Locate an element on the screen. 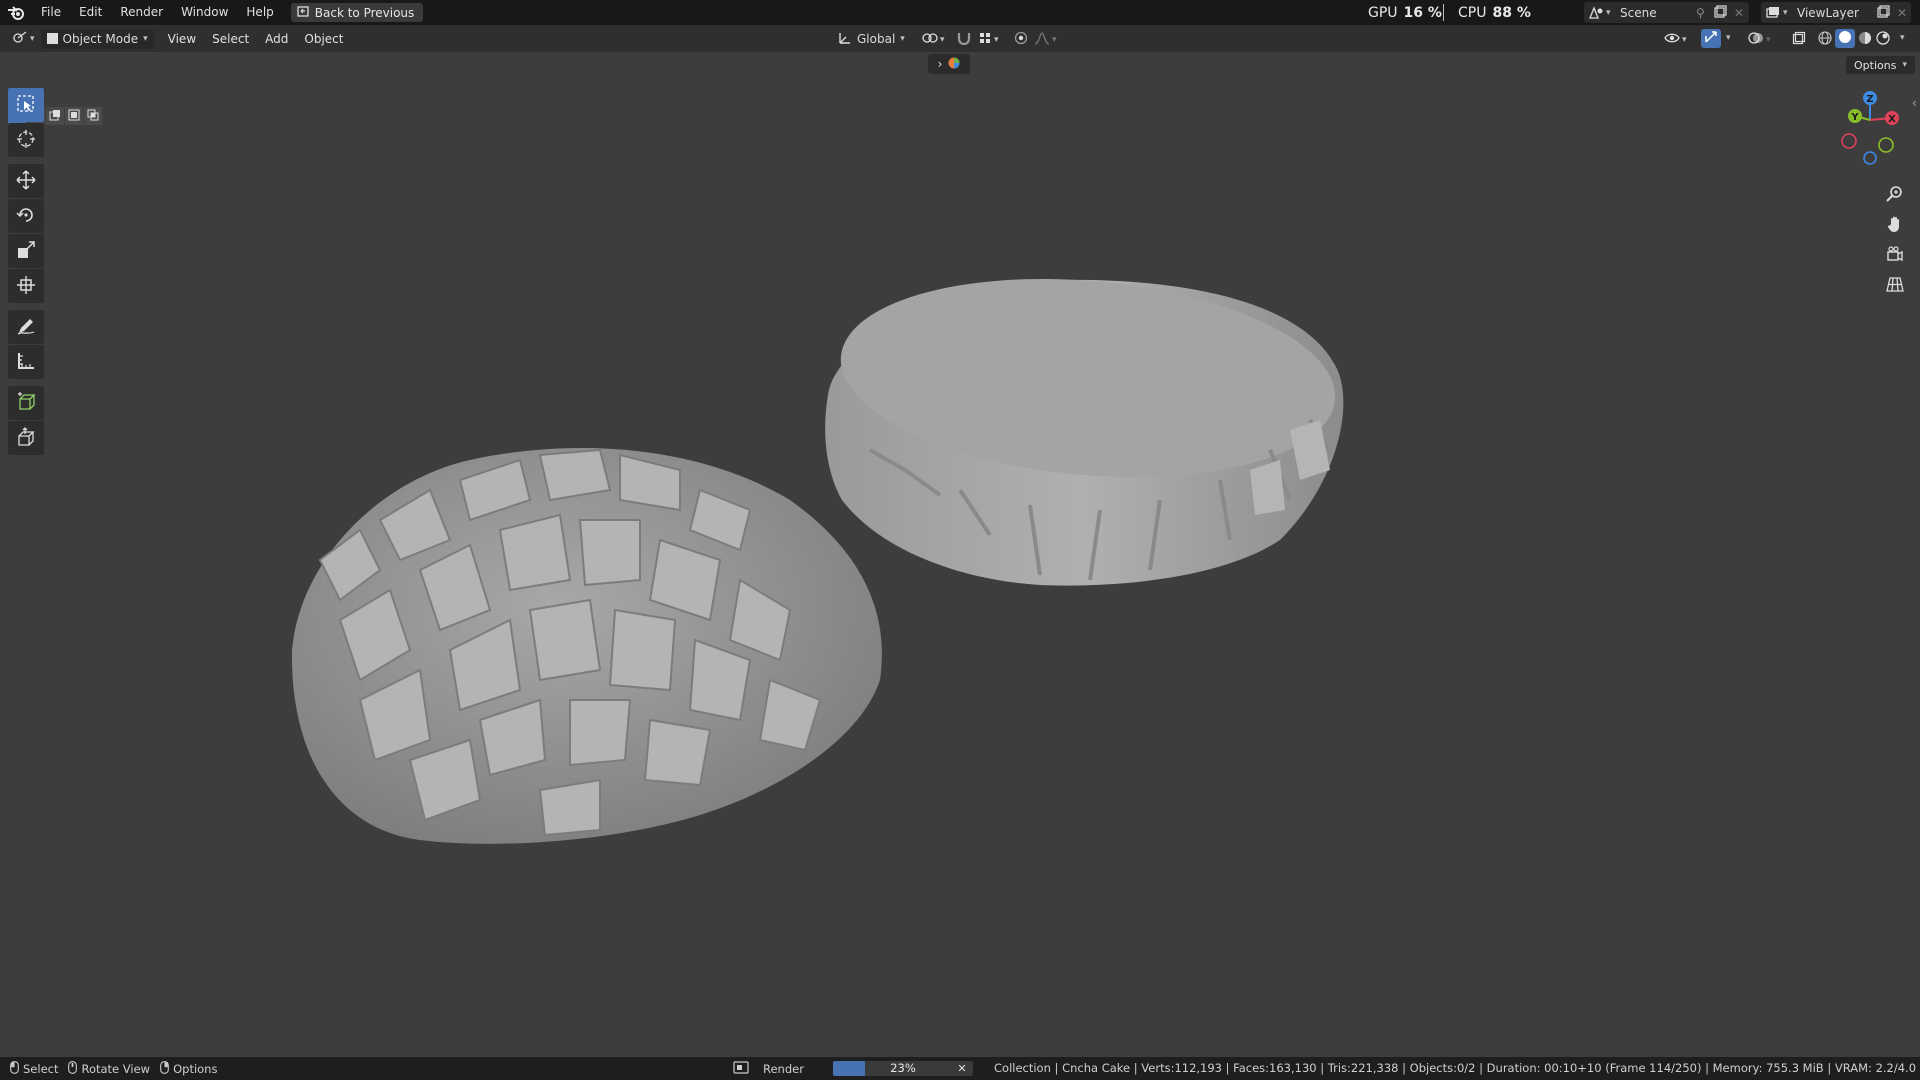 This screenshot has width=1920, height=1080. hint-select-label: Select is located at coordinates (41, 1068).